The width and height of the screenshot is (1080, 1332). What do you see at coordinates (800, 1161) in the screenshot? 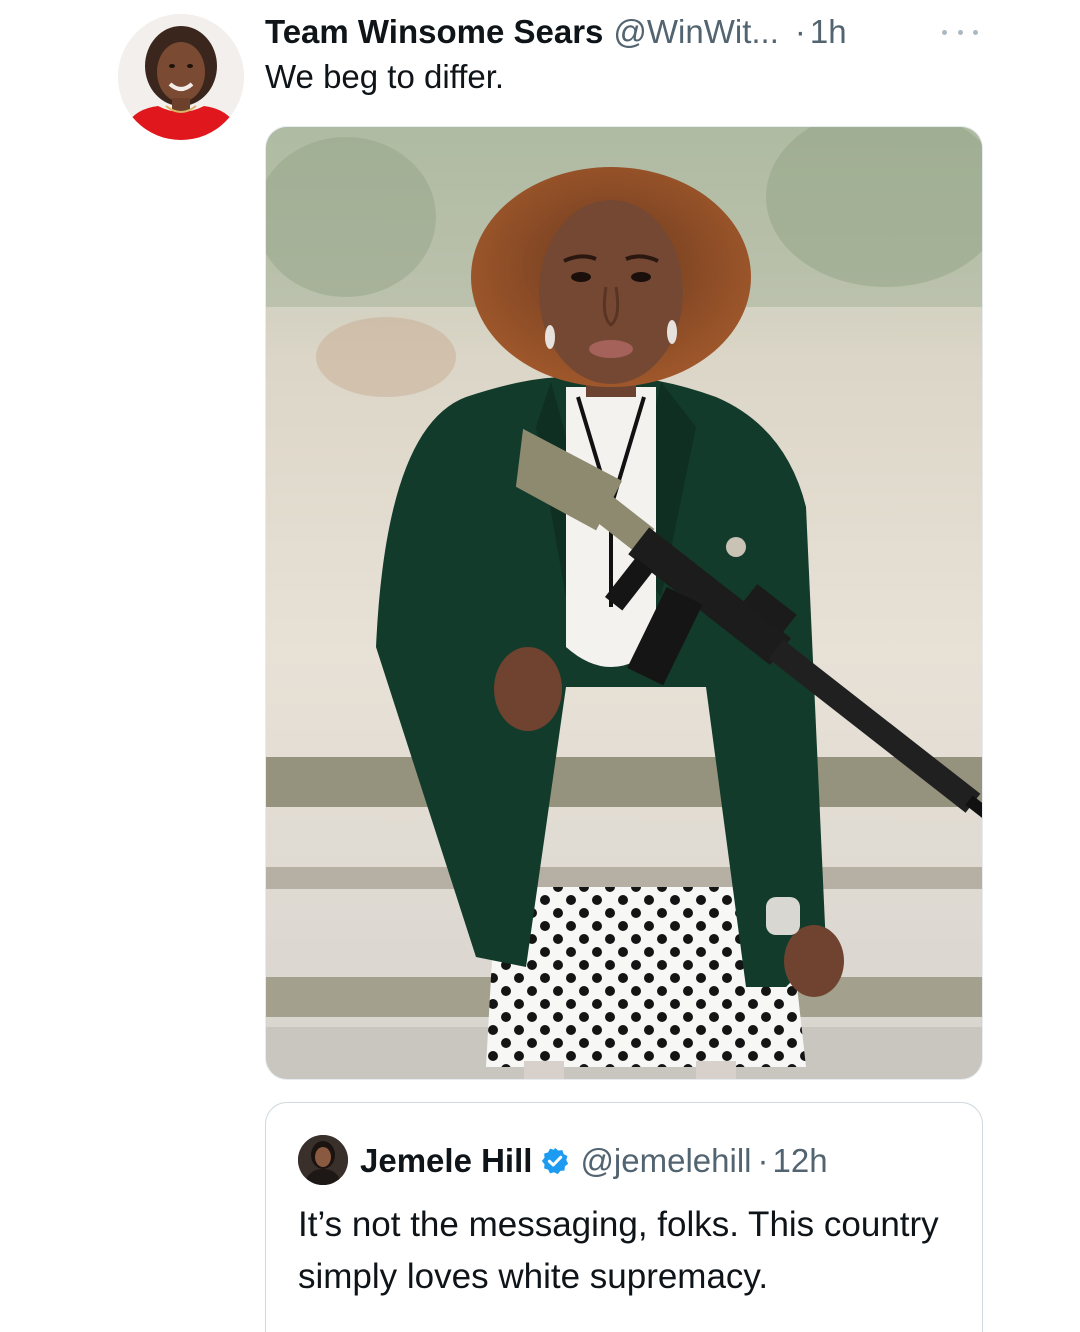
I see `quoted-tweet-timestamp: 12h` at bounding box center [800, 1161].